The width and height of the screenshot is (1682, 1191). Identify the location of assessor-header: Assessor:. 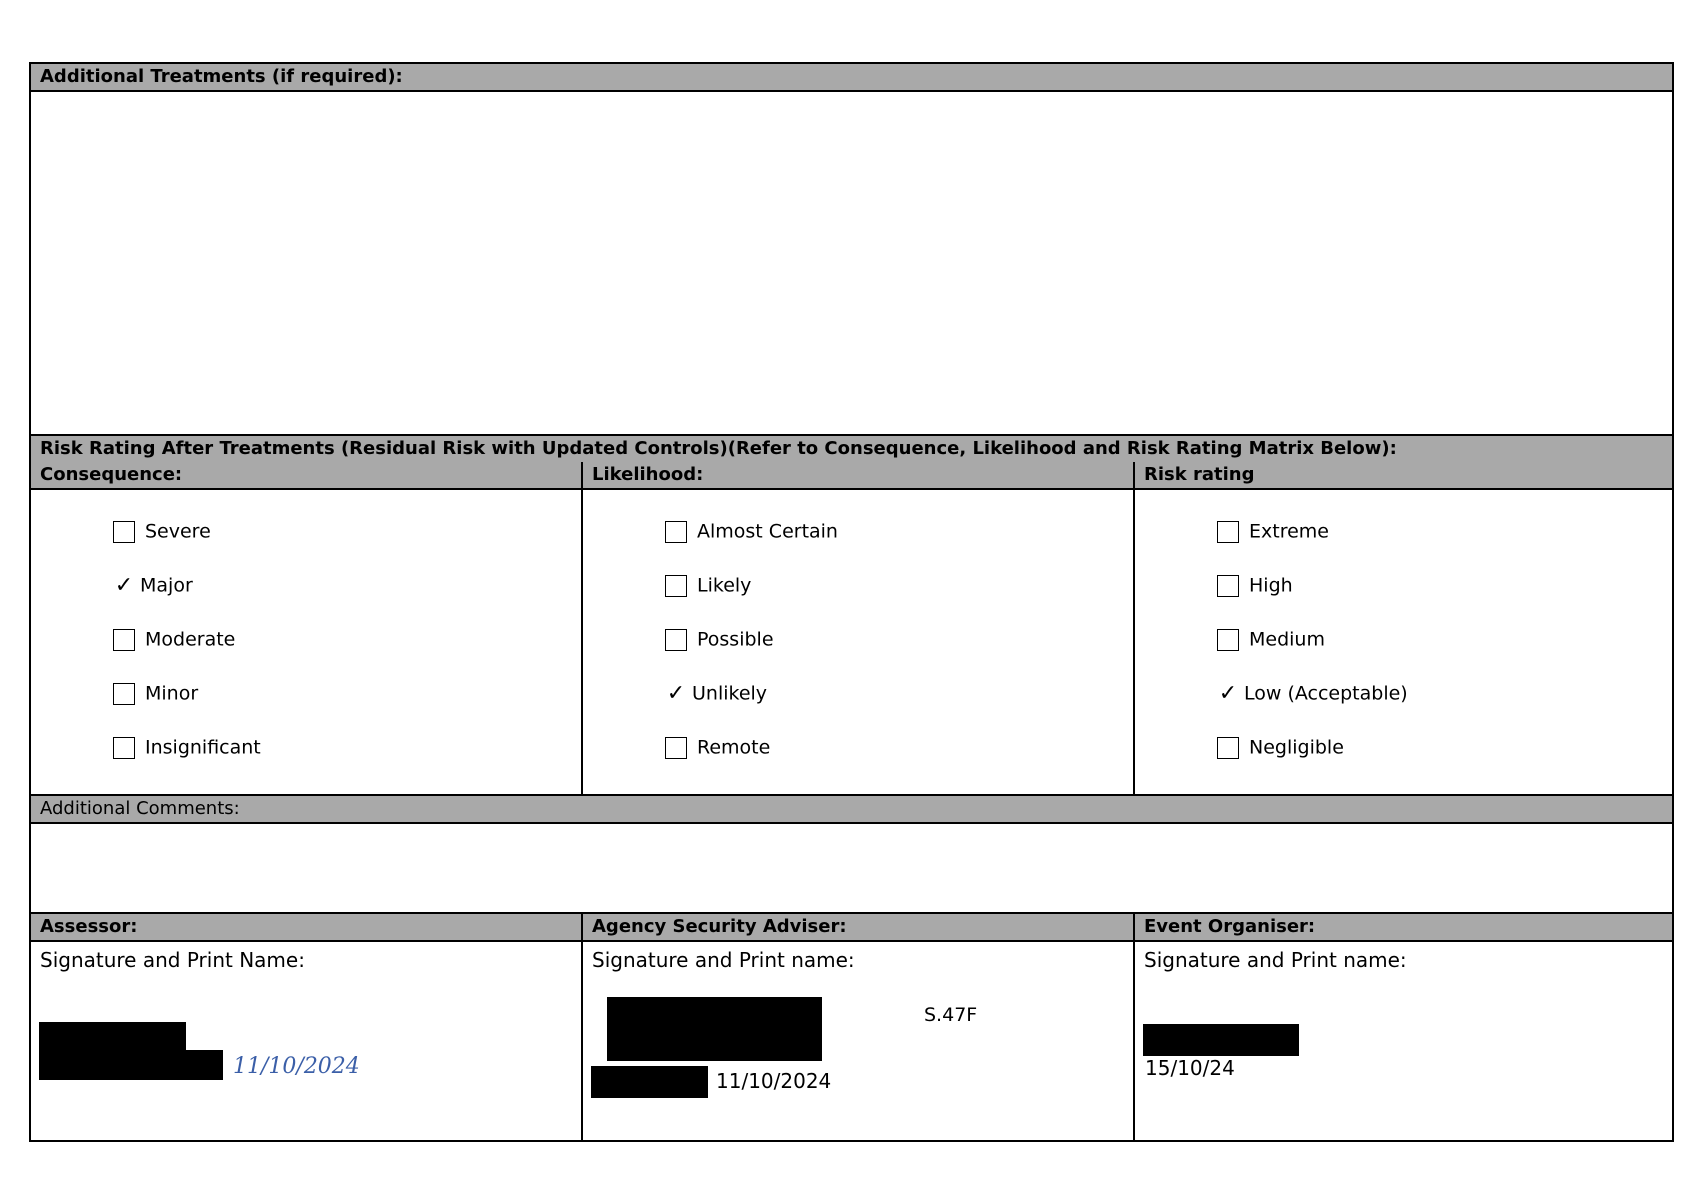
(306, 927).